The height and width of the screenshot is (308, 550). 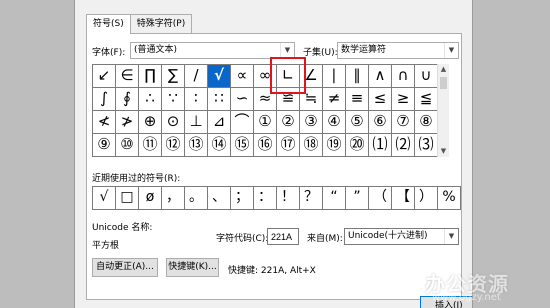 What do you see at coordinates (443, 151) in the screenshot?
I see `scroll-down-icon: ▼` at bounding box center [443, 151].